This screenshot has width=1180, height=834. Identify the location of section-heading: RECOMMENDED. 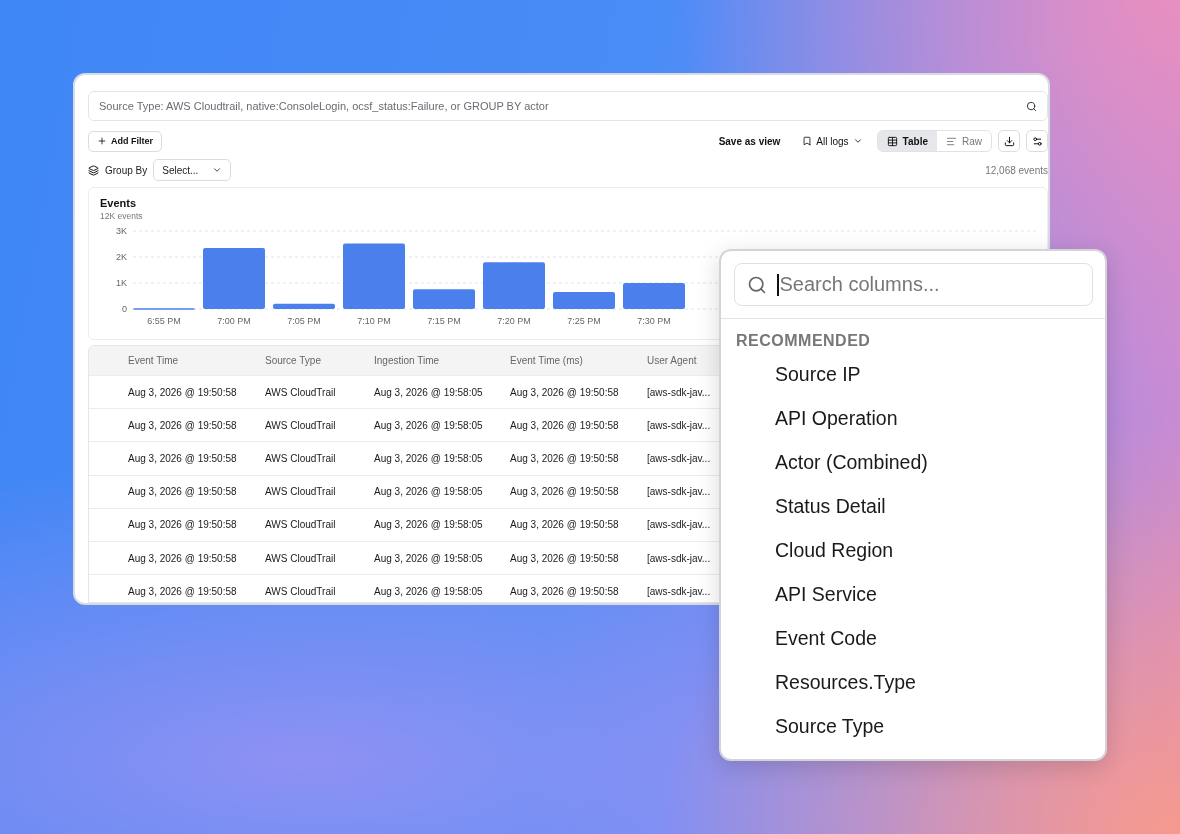
(803, 340).